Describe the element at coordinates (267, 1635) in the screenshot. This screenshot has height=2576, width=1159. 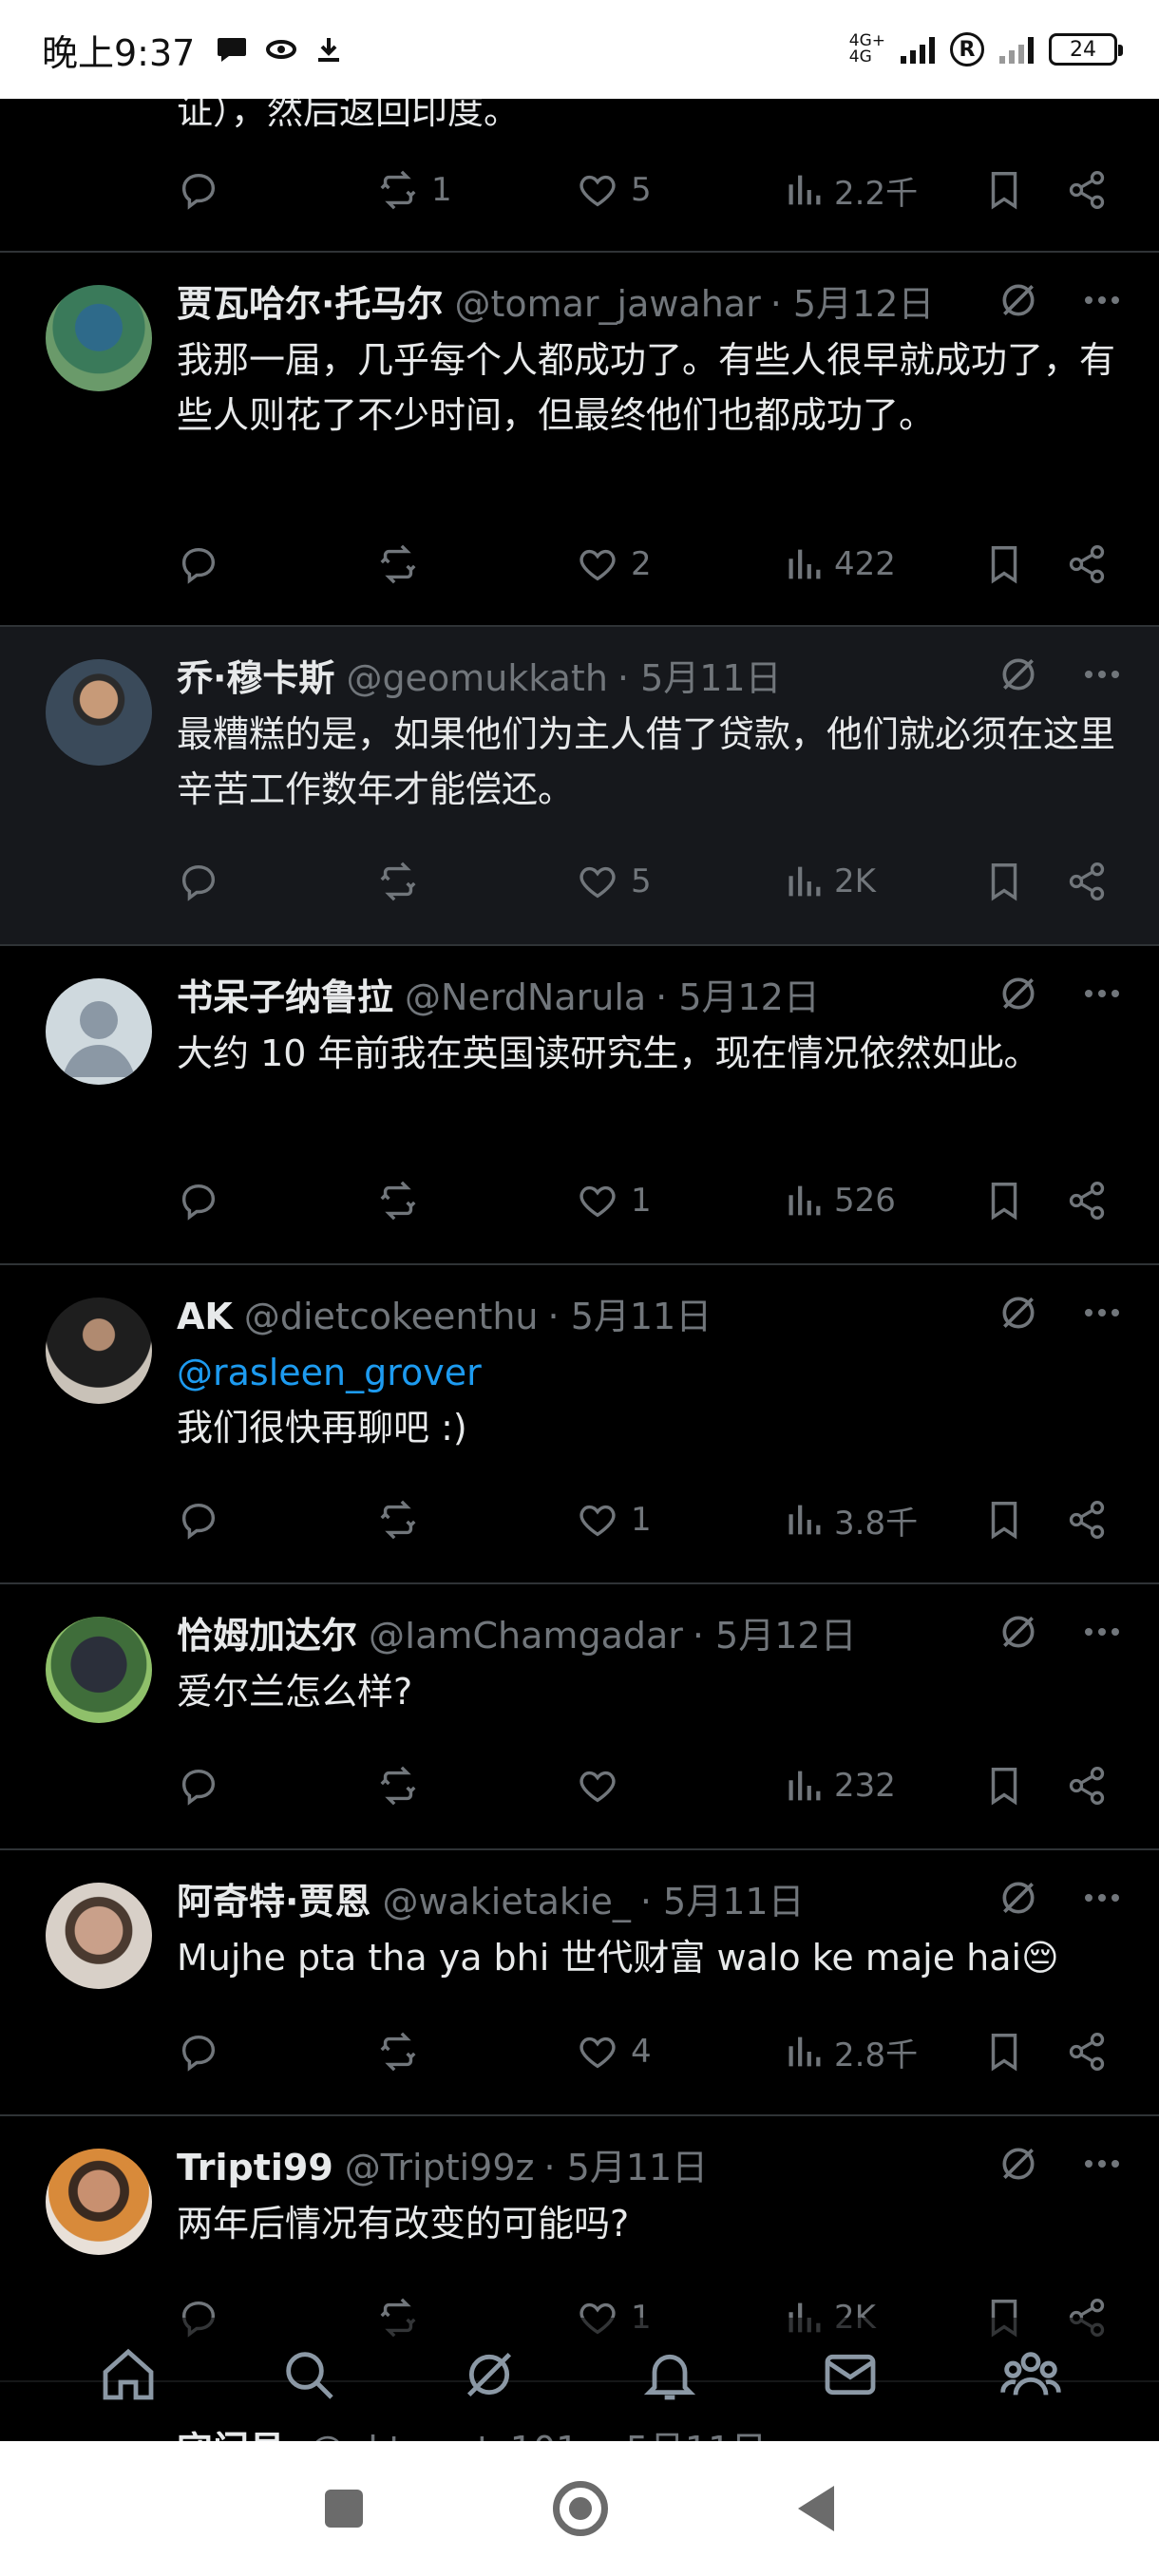
I see `user-name: 恰姆加达尔` at that location.